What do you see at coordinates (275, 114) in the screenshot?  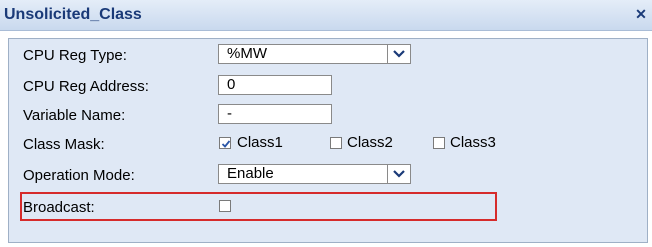 I see `variable-name-input: -` at bounding box center [275, 114].